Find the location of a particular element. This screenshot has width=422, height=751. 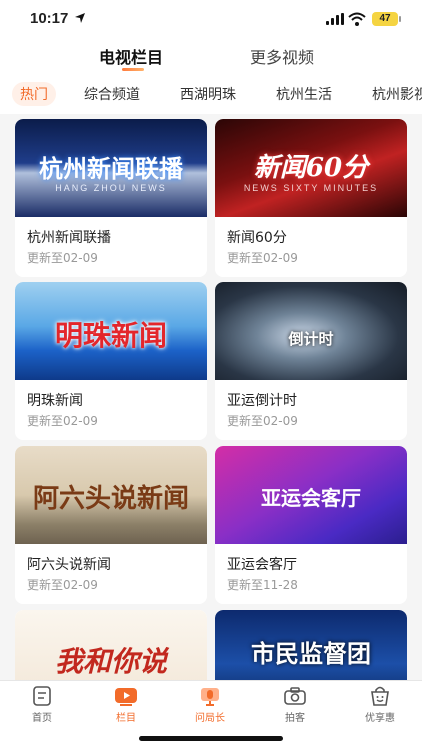

nav-home: 首页 is located at coordinates (42, 704).